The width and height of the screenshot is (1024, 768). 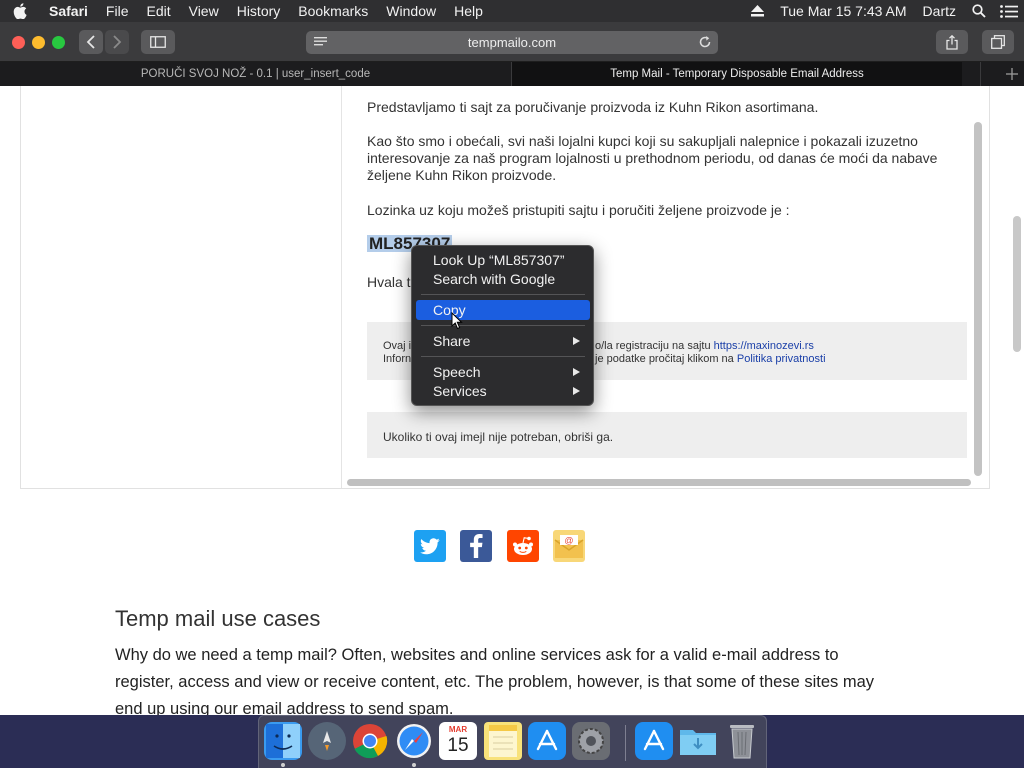 I want to click on tab-title: PORUČI SVOJ NOŽ - 0.1 | user_insert_code, so click(x=255, y=74).